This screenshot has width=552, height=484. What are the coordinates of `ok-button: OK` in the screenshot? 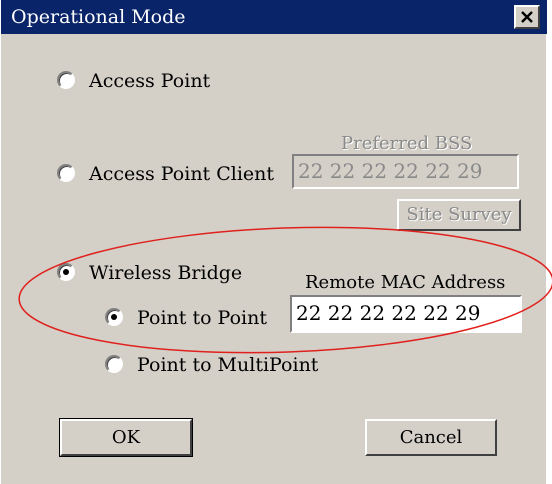 It's located at (126, 437).